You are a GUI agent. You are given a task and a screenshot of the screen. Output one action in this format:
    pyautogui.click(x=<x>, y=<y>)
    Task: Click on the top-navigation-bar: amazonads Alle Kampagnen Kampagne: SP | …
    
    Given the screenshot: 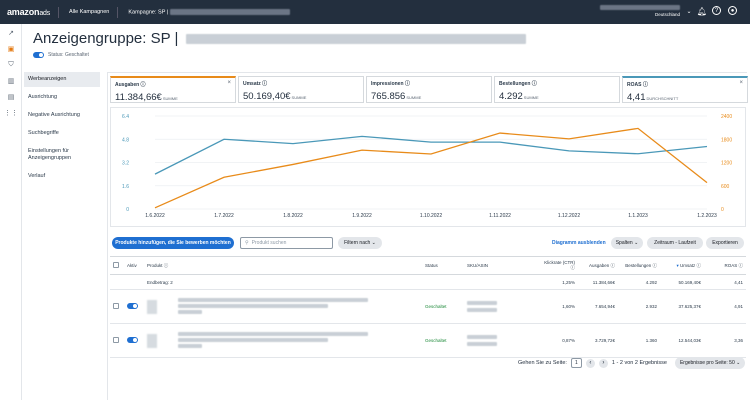 What is the action you would take?
    pyautogui.click(x=375, y=12)
    